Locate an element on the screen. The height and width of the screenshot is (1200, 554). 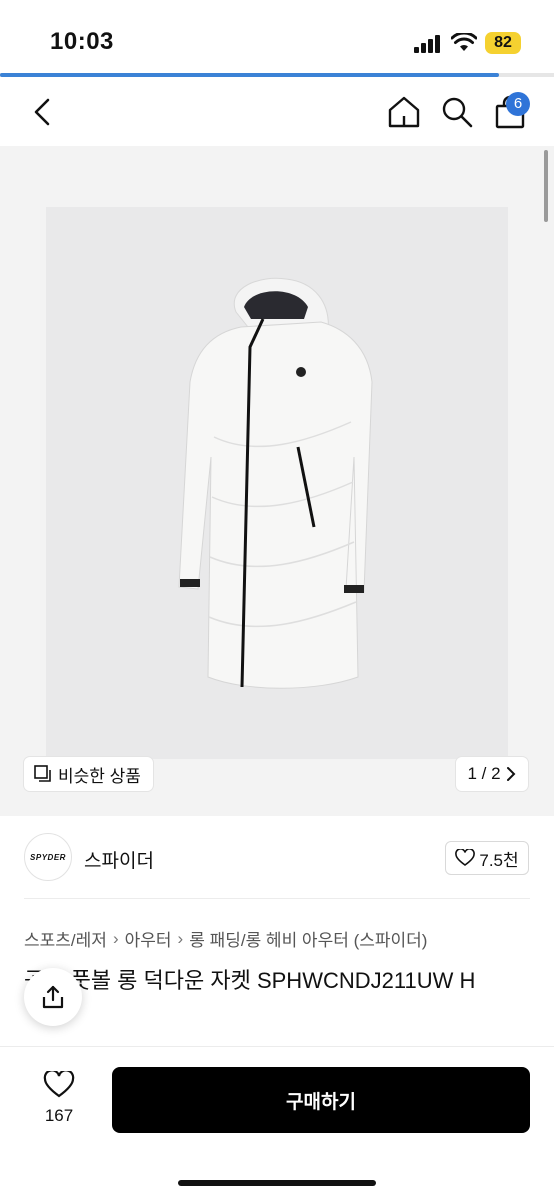
chevron-right-icon is located at coordinates (510, 774).